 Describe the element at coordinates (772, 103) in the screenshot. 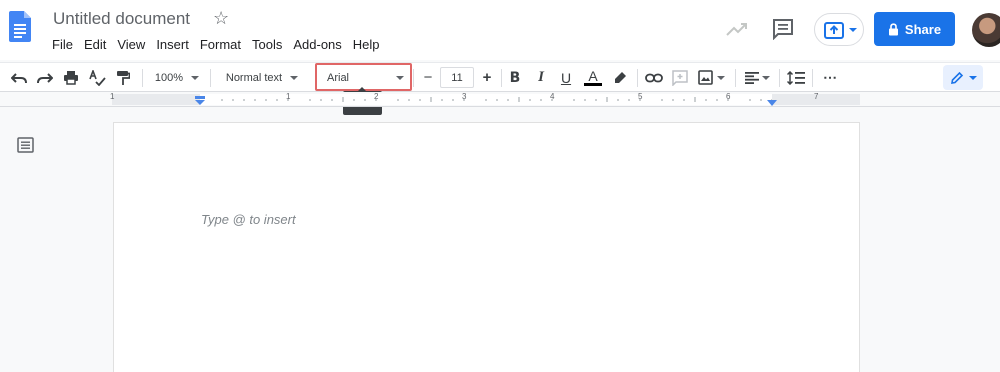

I see `right-indent-marker` at that location.